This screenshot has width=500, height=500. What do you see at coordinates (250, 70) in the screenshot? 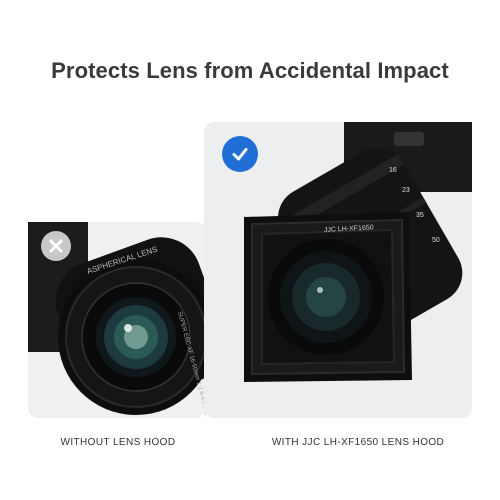
I see `headline: Protects Lens from Accidental Impact` at bounding box center [250, 70].